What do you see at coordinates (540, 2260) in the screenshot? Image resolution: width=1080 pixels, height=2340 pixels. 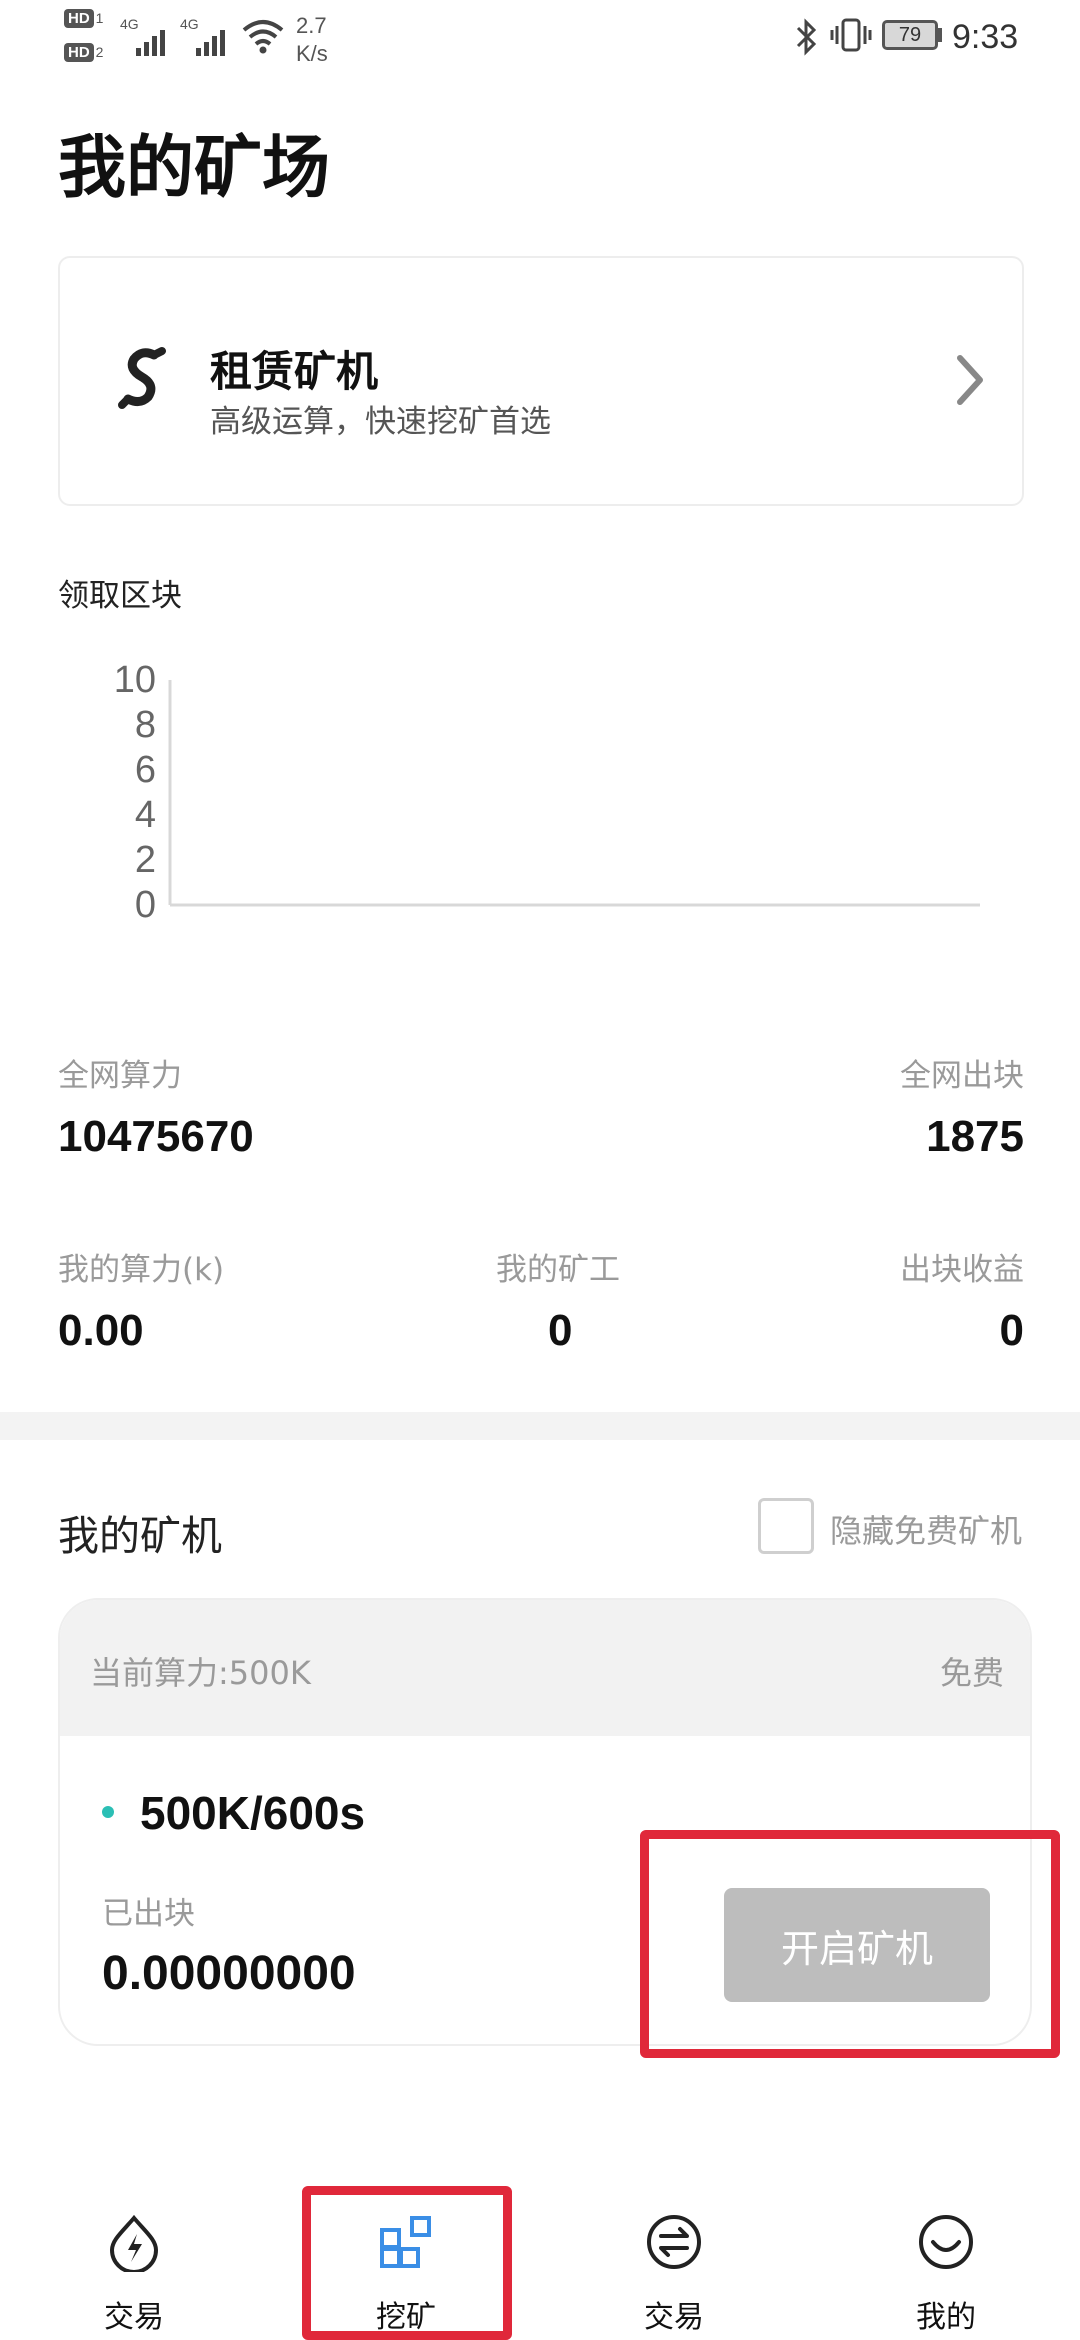 I see `bottom-nav: 交易 挖矿 交易 我的` at bounding box center [540, 2260].